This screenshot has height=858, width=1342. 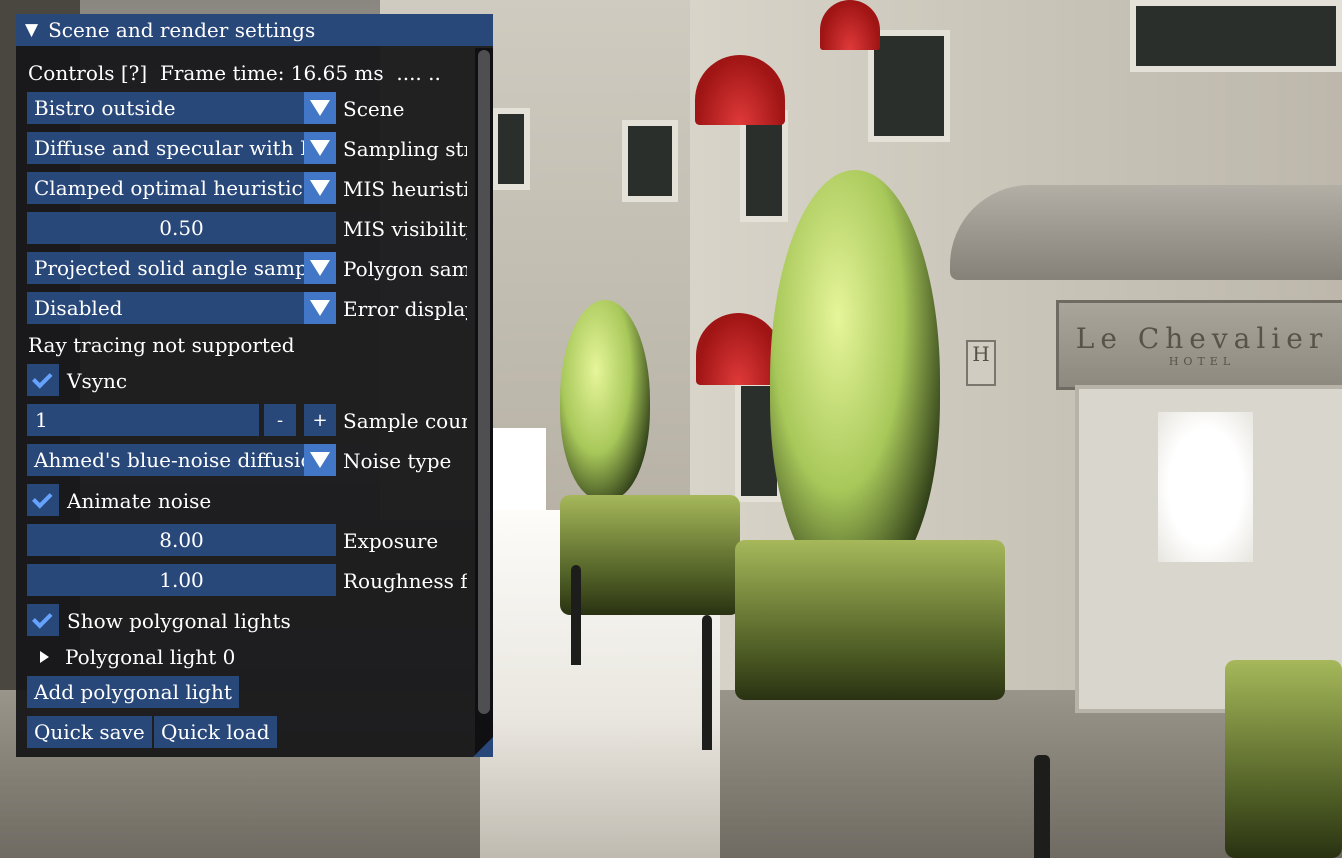 I want to click on error-display-value: Disabled, so click(x=78, y=308).